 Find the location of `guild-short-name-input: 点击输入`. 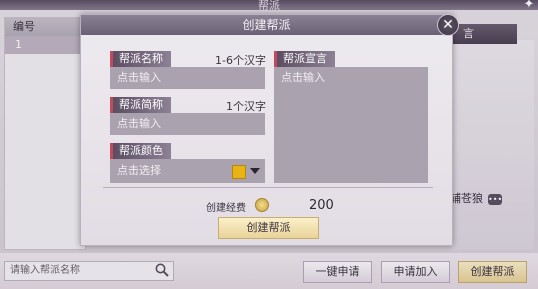

guild-short-name-input: 点击输入 is located at coordinates (187, 124).